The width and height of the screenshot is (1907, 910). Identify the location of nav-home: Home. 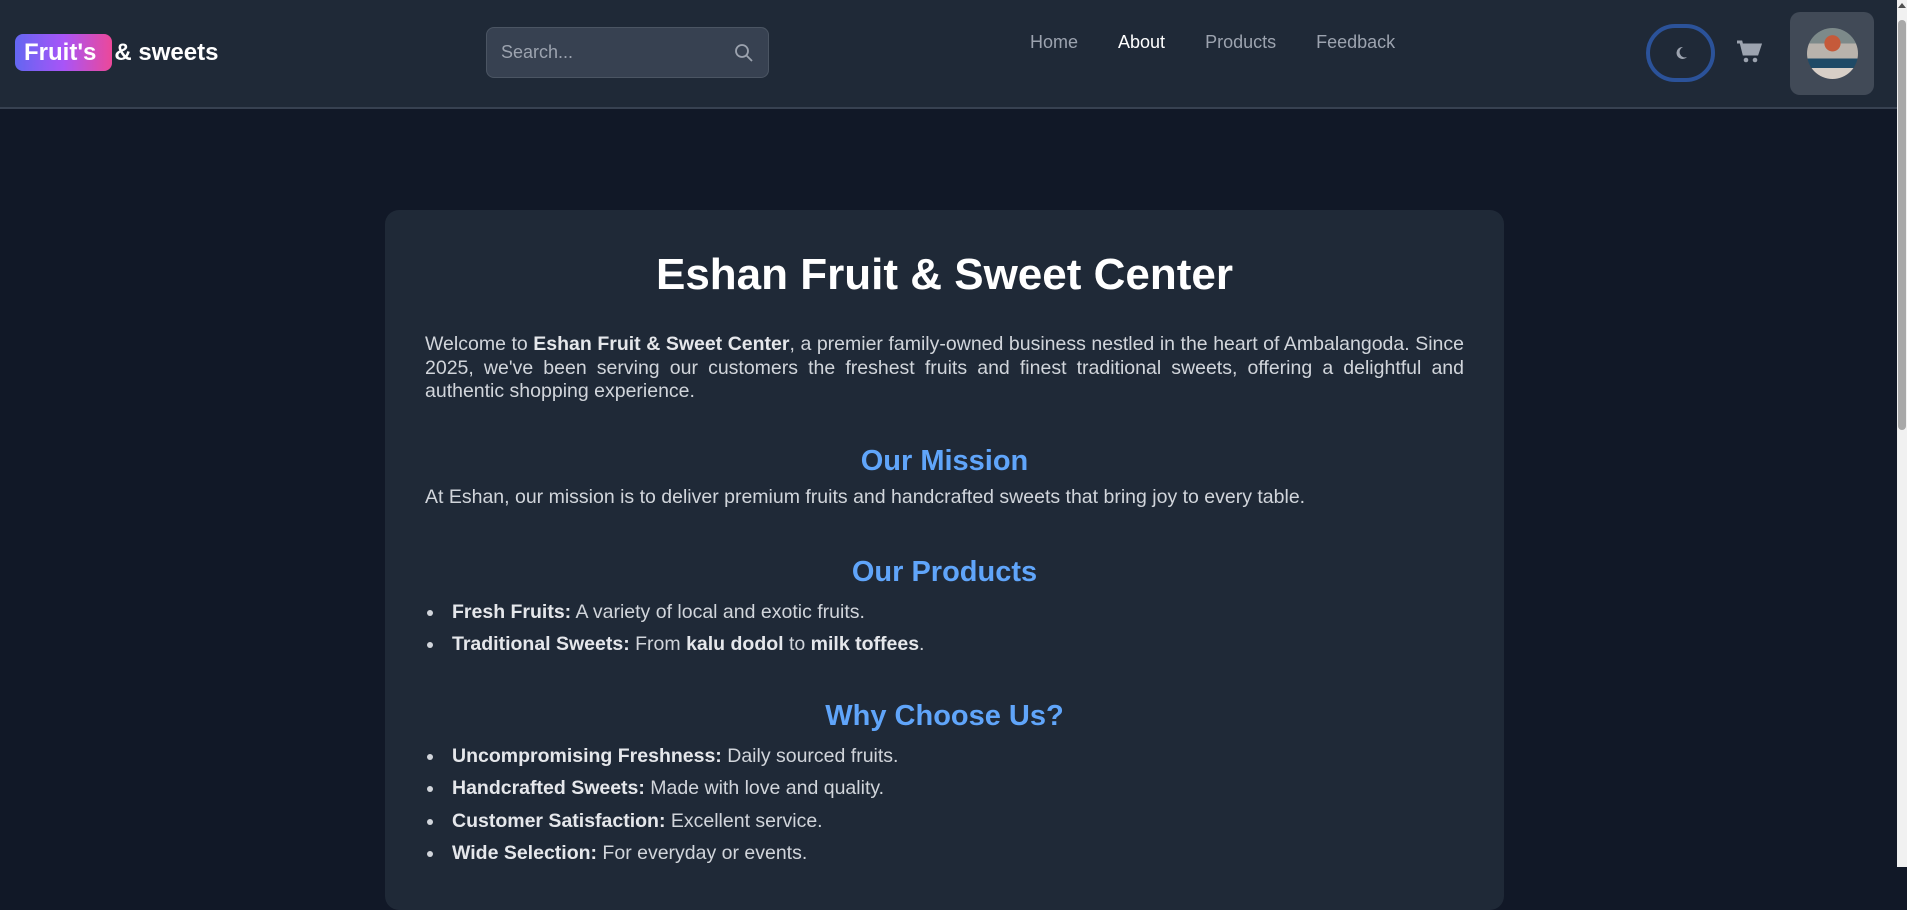
(1054, 42).